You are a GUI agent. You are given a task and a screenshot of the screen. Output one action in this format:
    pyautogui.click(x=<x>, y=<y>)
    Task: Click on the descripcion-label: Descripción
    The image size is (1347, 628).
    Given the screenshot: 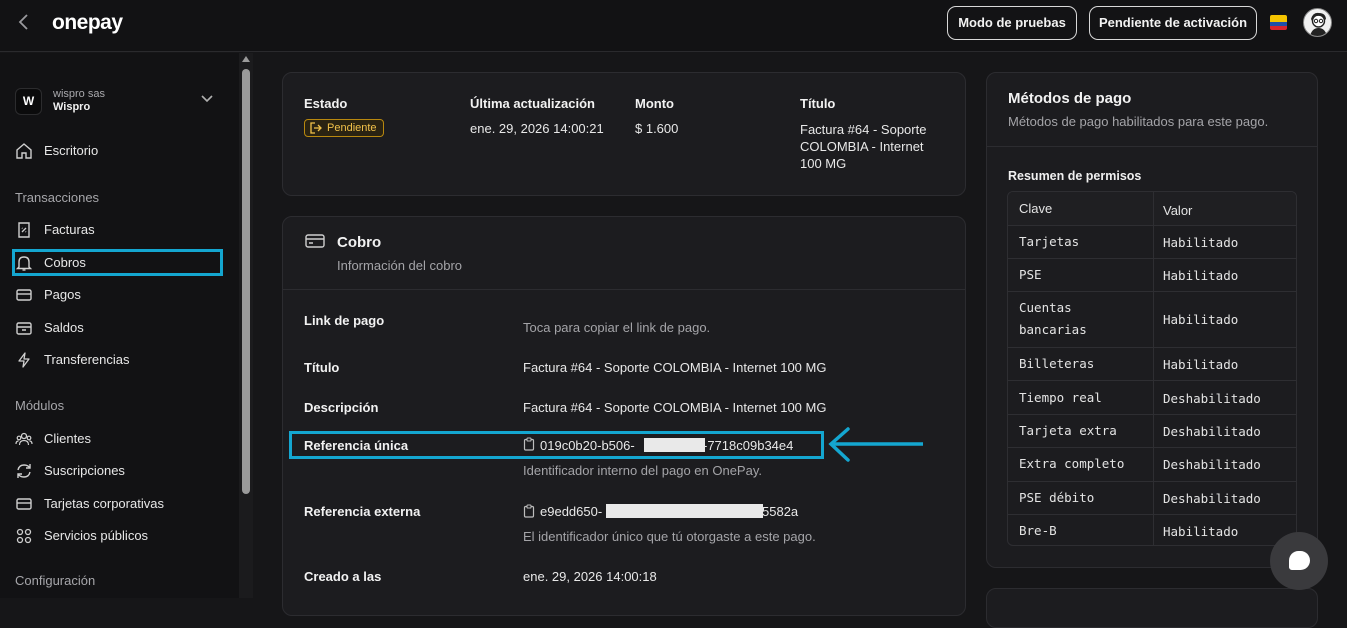 What is the action you would take?
    pyautogui.click(x=341, y=407)
    